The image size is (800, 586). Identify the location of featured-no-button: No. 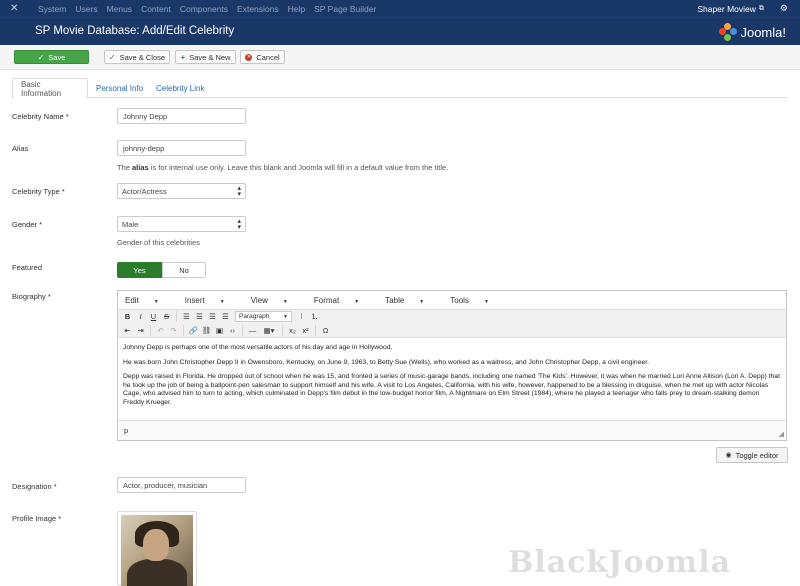
(184, 270).